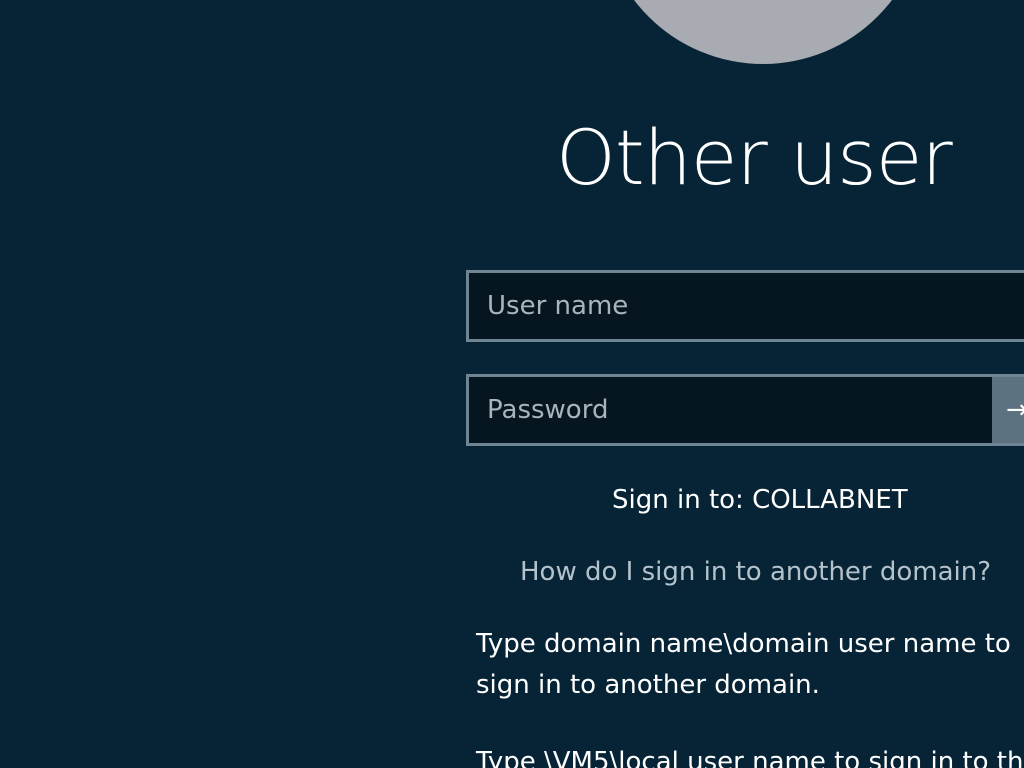 This screenshot has width=1024, height=768. I want to click on username-input, so click(746, 306).